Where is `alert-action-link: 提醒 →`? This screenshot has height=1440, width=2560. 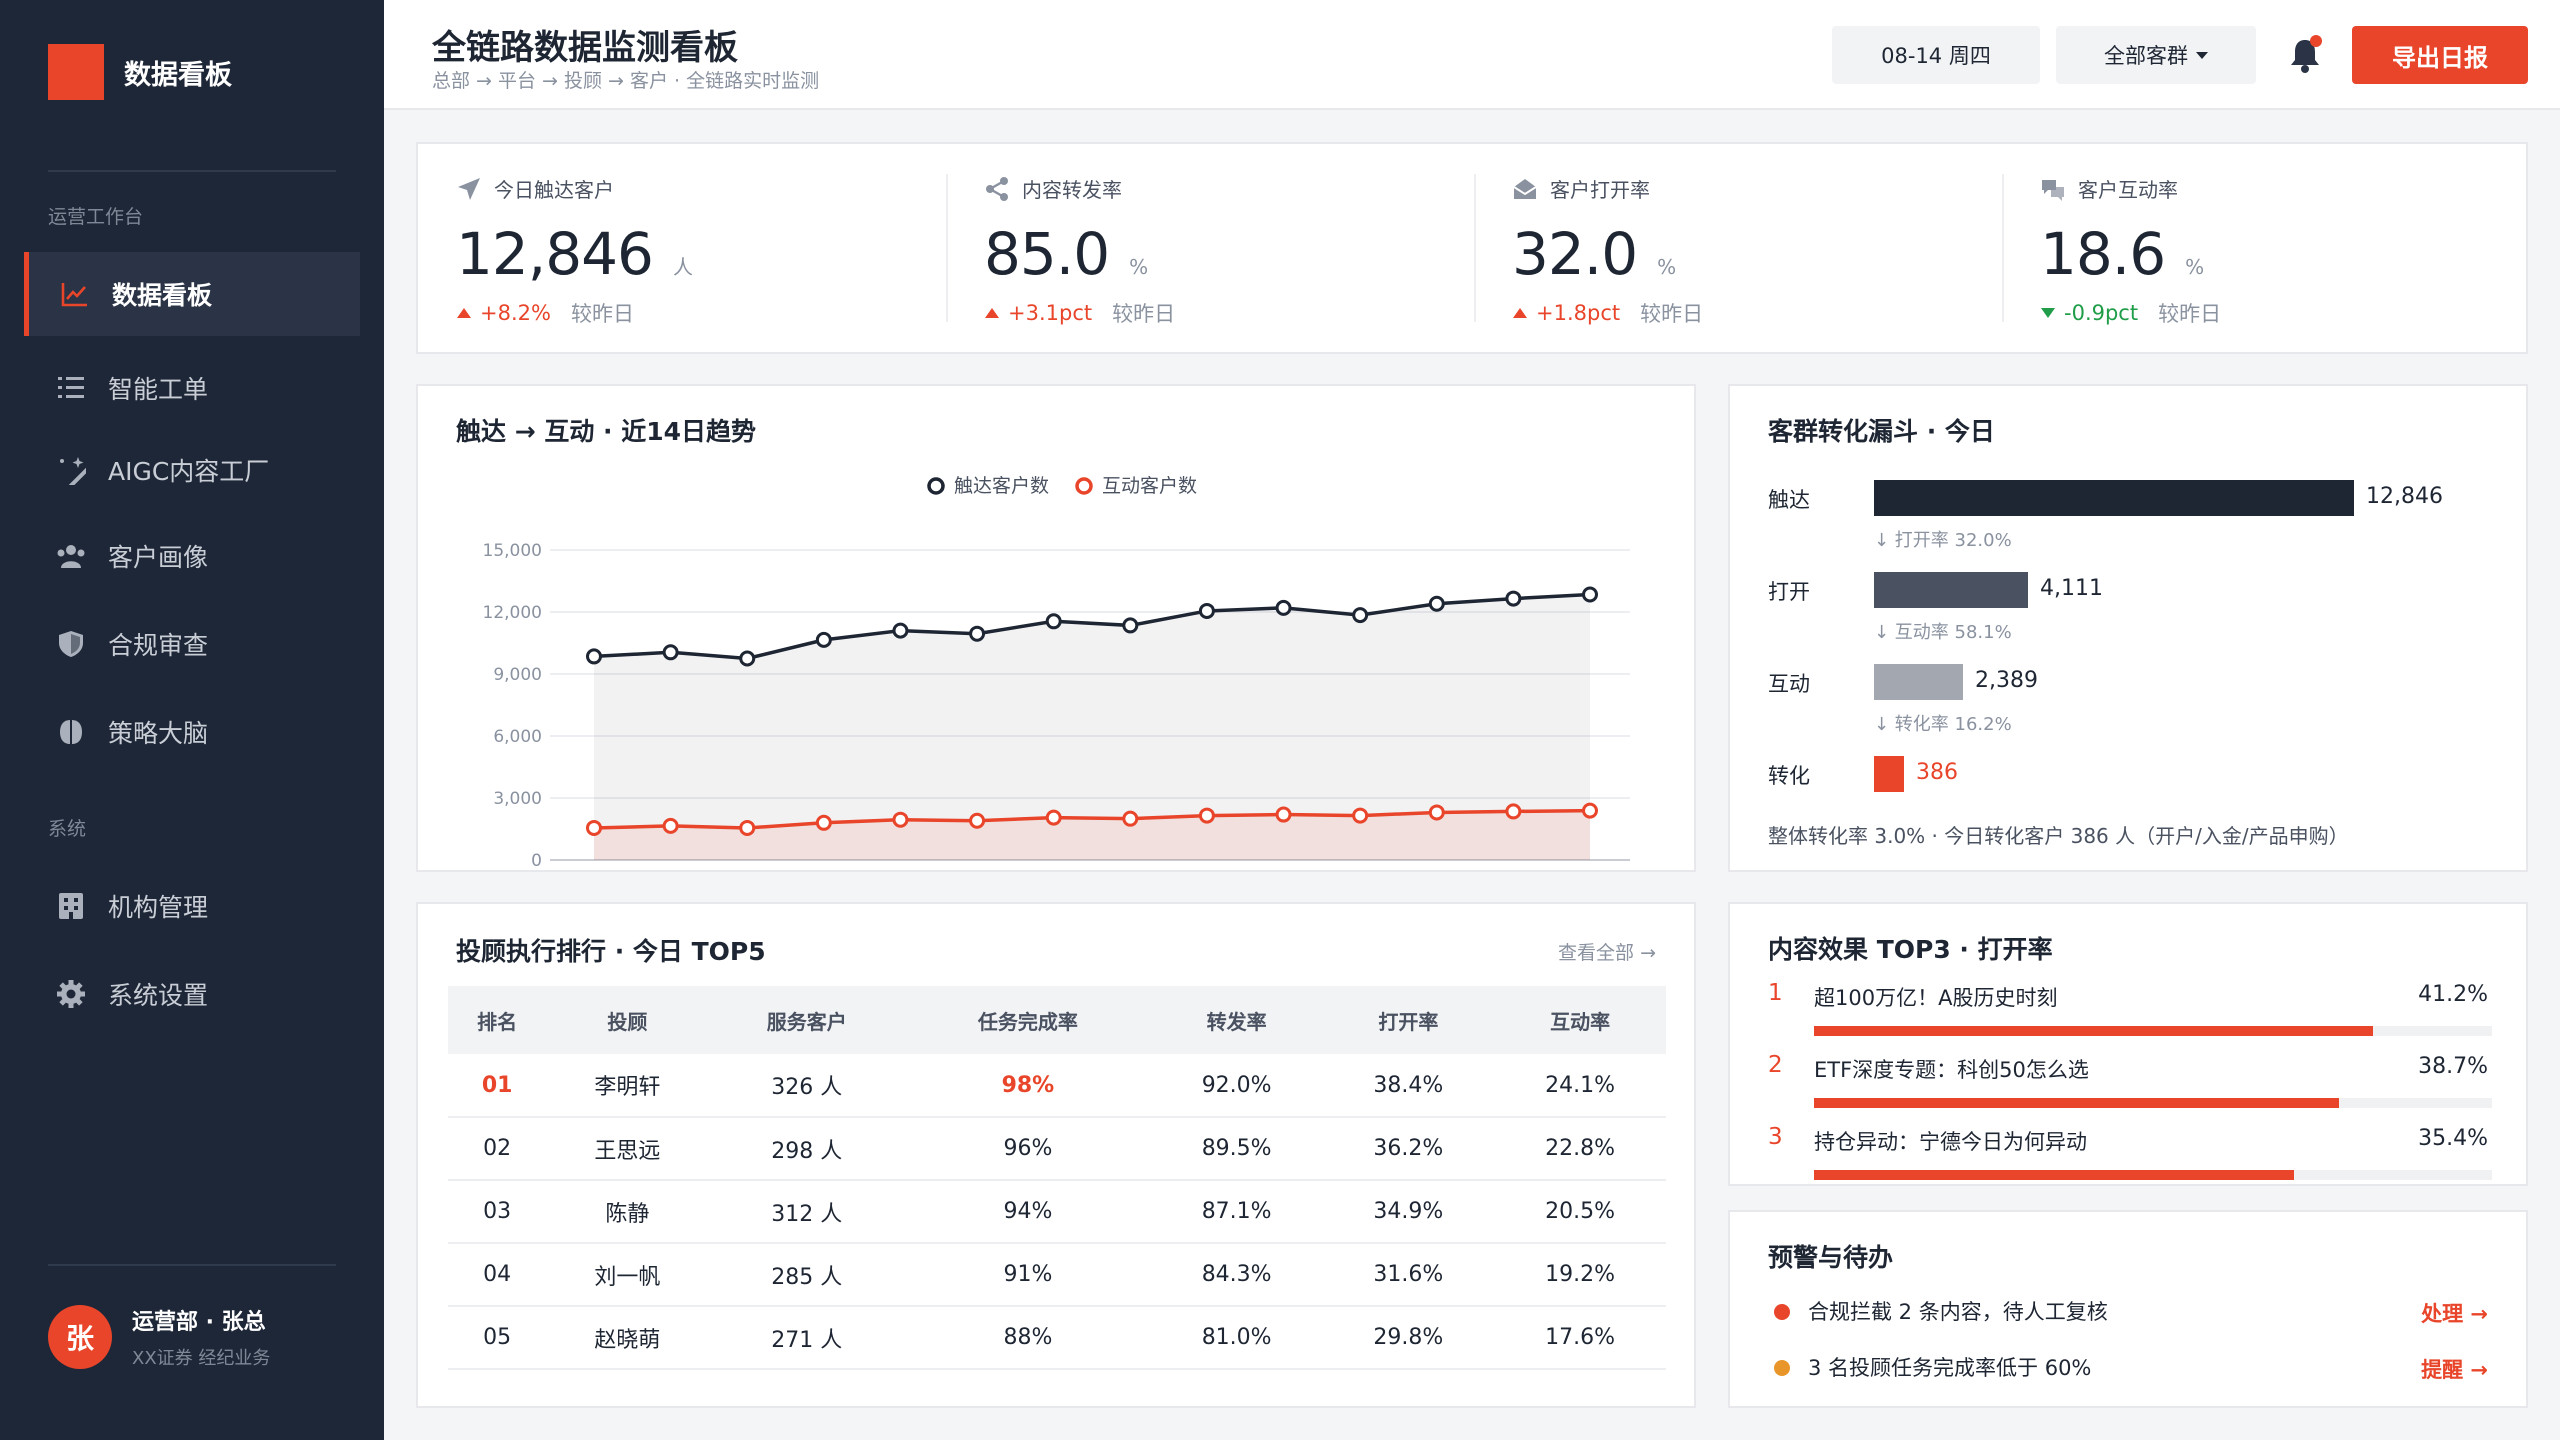 alert-action-link: 提醒 → is located at coordinates (2454, 1369).